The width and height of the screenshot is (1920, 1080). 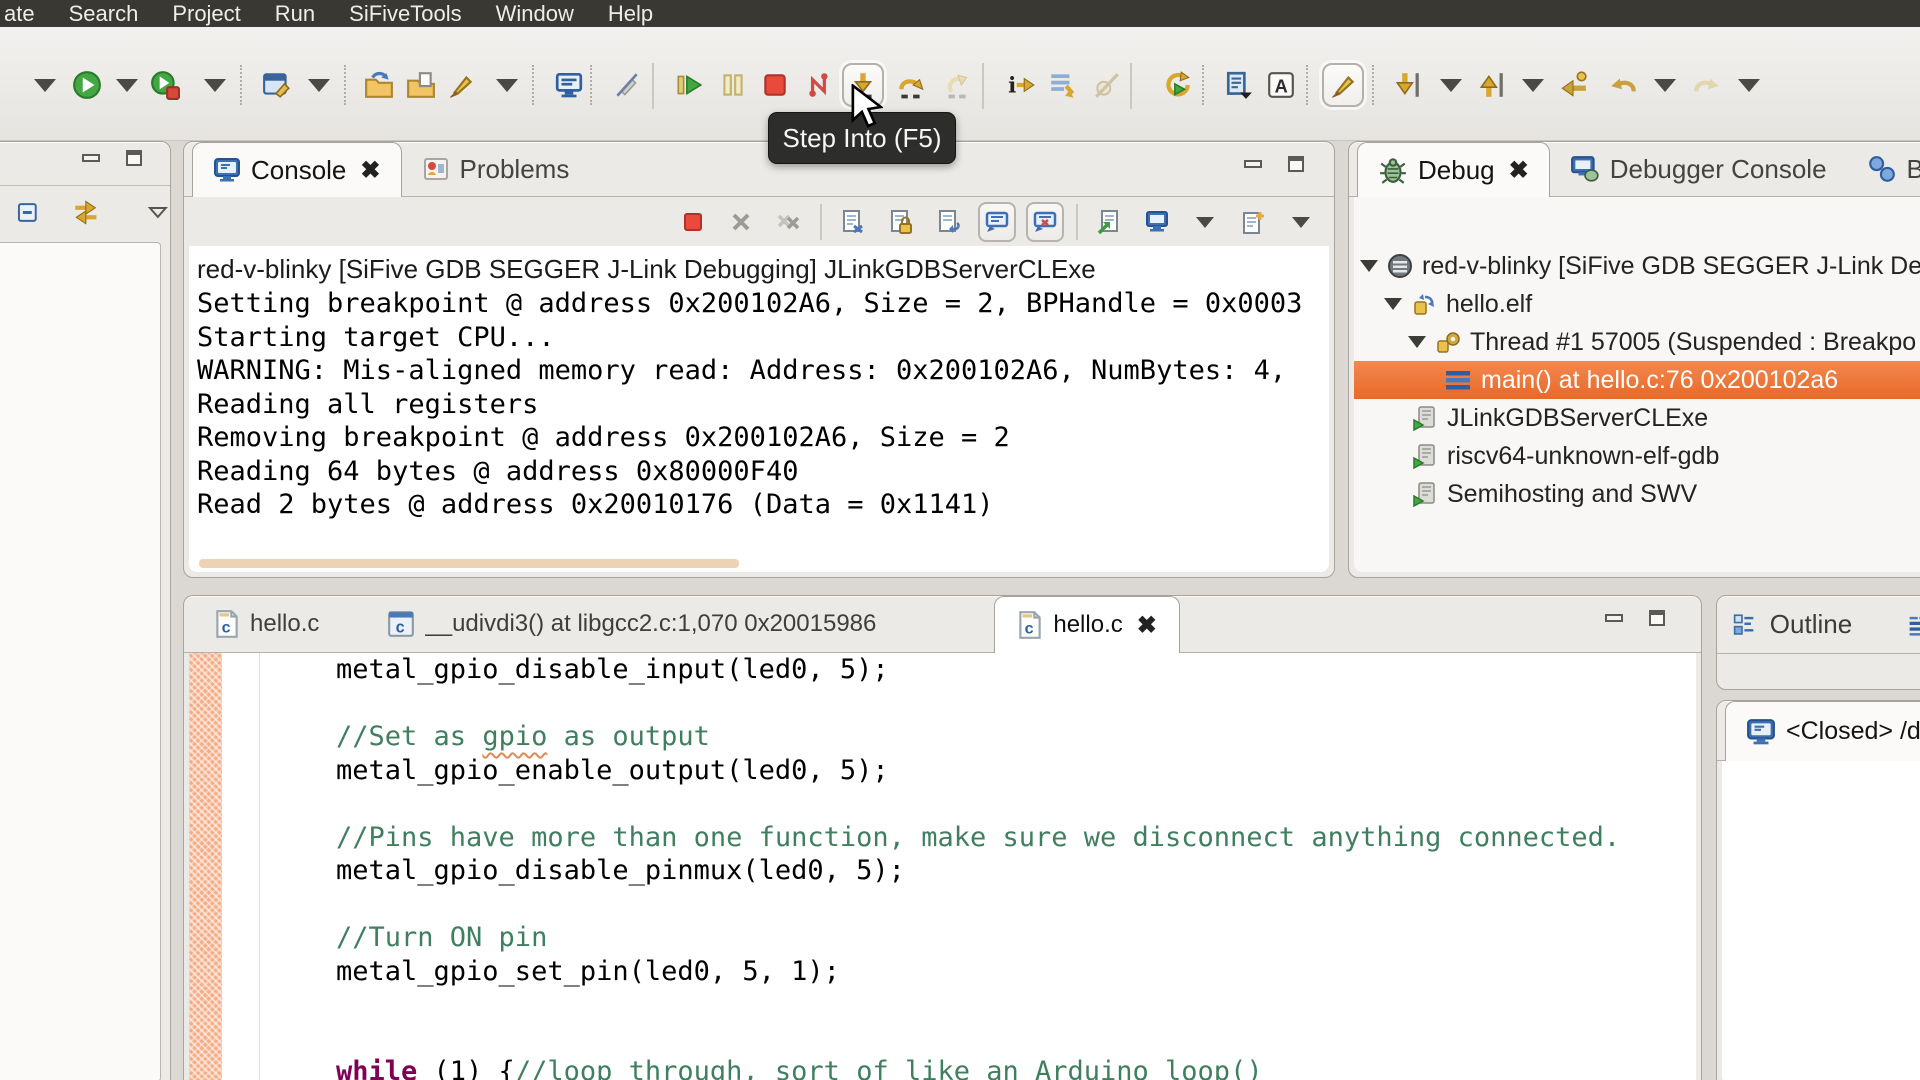 What do you see at coordinates (911, 85) in the screenshot?
I see `step-over-button` at bounding box center [911, 85].